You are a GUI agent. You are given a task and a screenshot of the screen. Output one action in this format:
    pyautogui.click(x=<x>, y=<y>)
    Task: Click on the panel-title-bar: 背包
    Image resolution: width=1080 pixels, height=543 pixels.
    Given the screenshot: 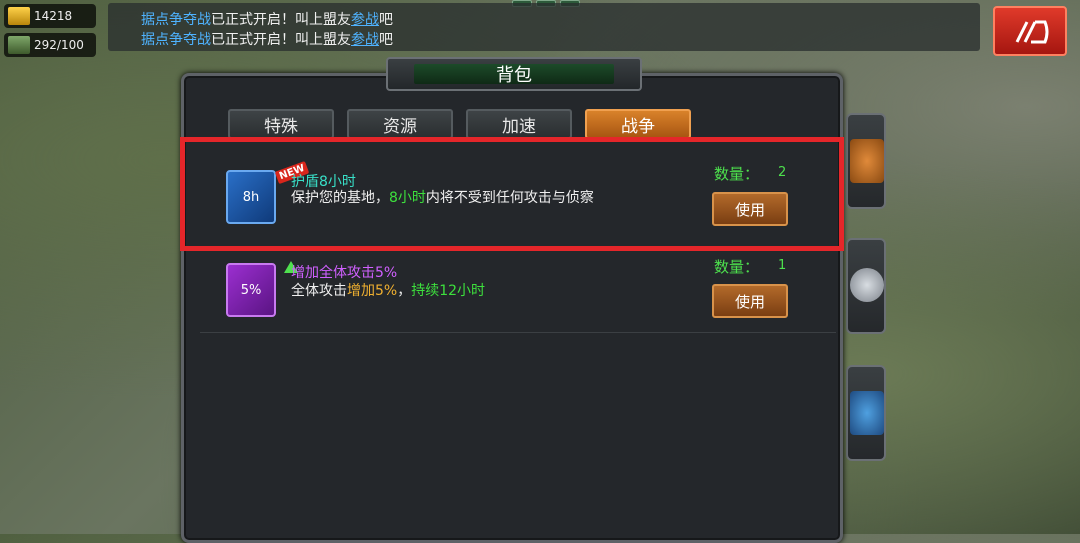 What is the action you would take?
    pyautogui.click(x=514, y=74)
    